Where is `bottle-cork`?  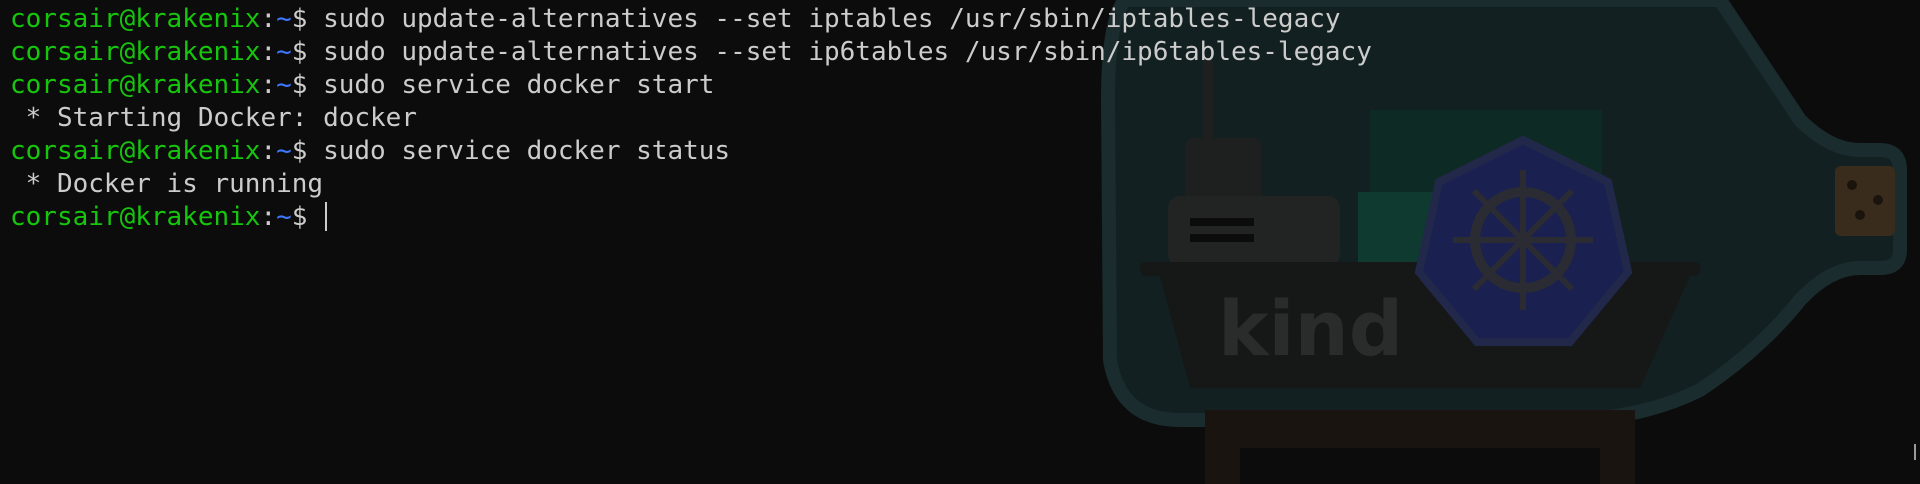 bottle-cork is located at coordinates (1865, 201).